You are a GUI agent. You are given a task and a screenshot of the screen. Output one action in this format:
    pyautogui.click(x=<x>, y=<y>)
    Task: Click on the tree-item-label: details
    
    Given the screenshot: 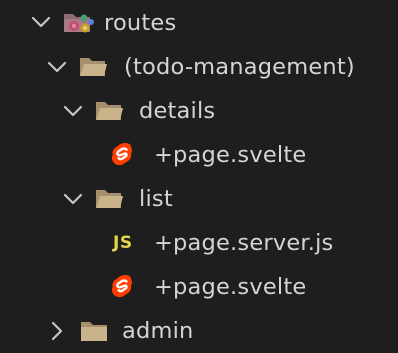 What is the action you would take?
    pyautogui.click(x=177, y=111)
    